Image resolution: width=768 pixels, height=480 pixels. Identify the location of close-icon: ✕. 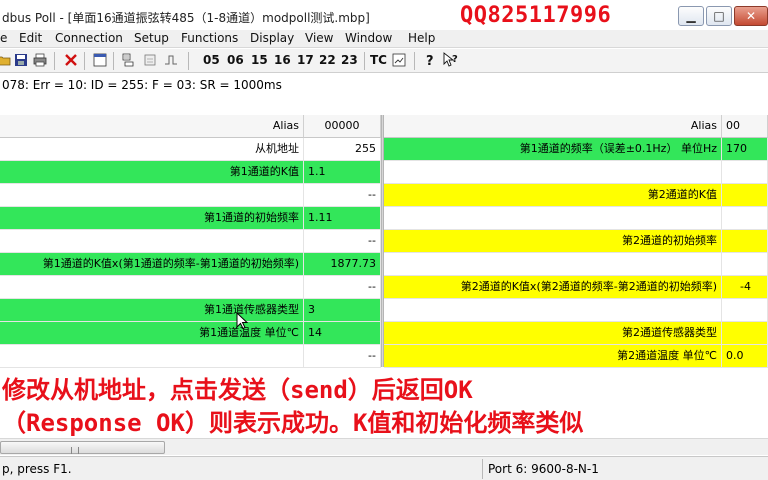
(751, 16).